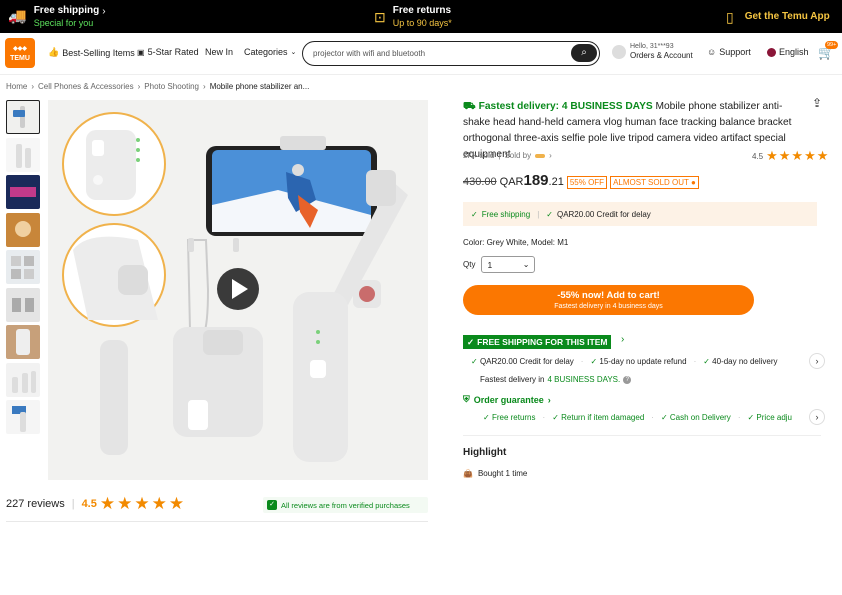 Image resolution: width=842 pixels, height=595 pixels. I want to click on fastest-delivery-label: ⛟ Fastest delivery: 4 BUSINESS DAYS, so click(558, 106).